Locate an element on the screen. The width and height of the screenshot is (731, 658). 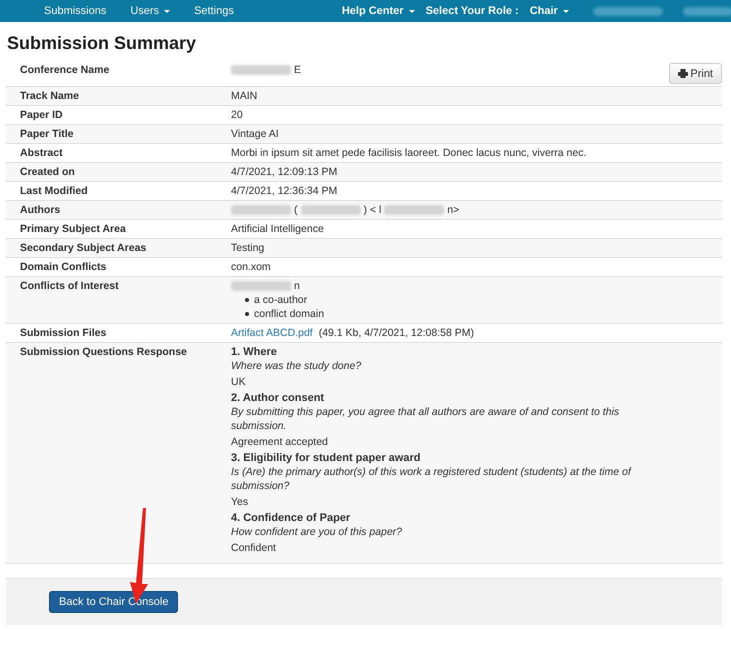
field-value: Artificial Intelligence is located at coordinates (277, 229).